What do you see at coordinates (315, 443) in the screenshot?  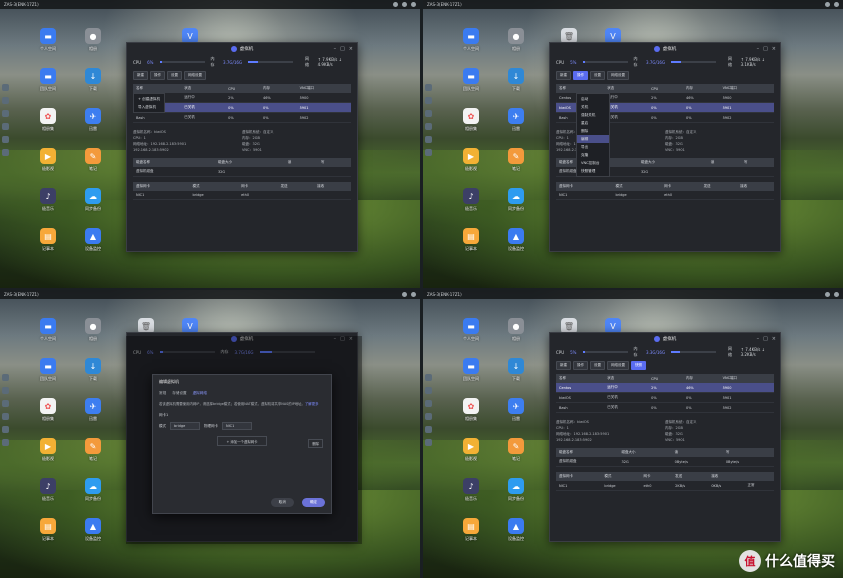 I see `delete-nic-button: 删除` at bounding box center [315, 443].